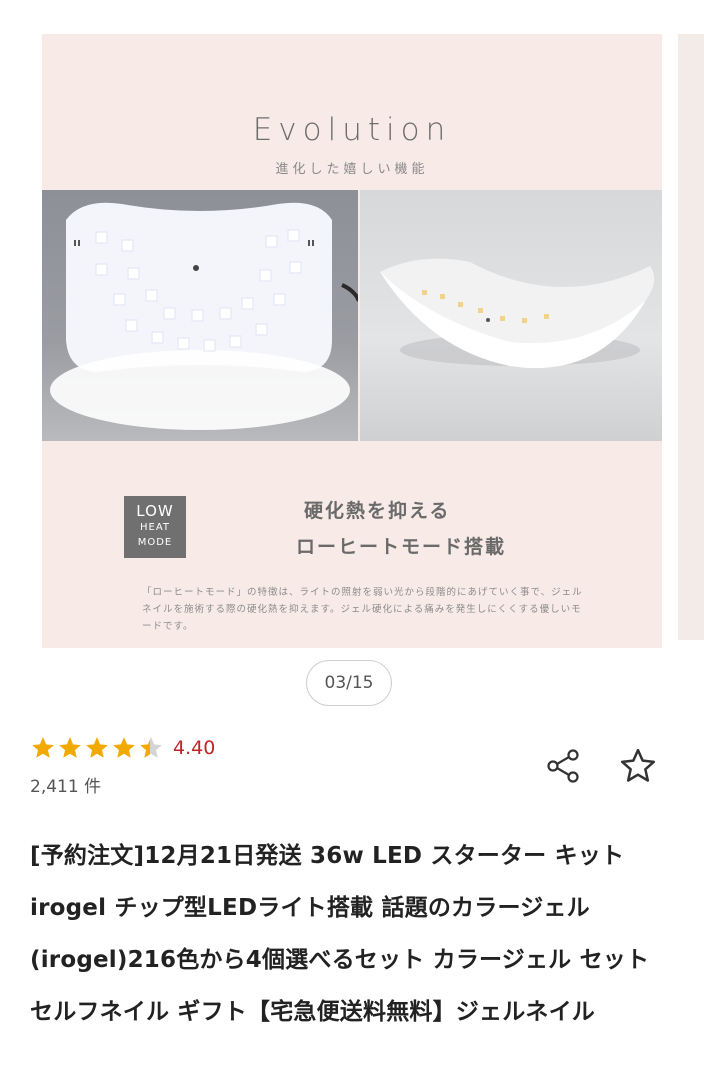 The height and width of the screenshot is (1080, 704). Describe the element at coordinates (564, 766) in the screenshot. I see `share-icon` at that location.